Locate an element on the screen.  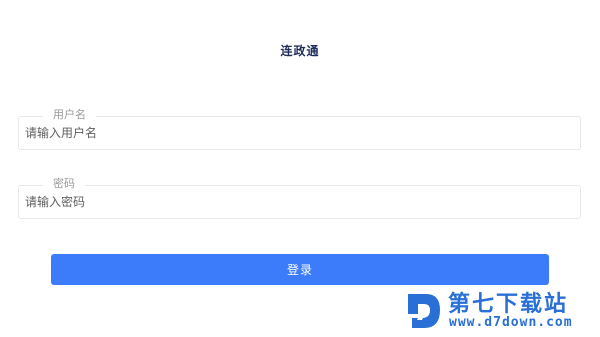
password-field: 密码 is located at coordinates (299, 198).